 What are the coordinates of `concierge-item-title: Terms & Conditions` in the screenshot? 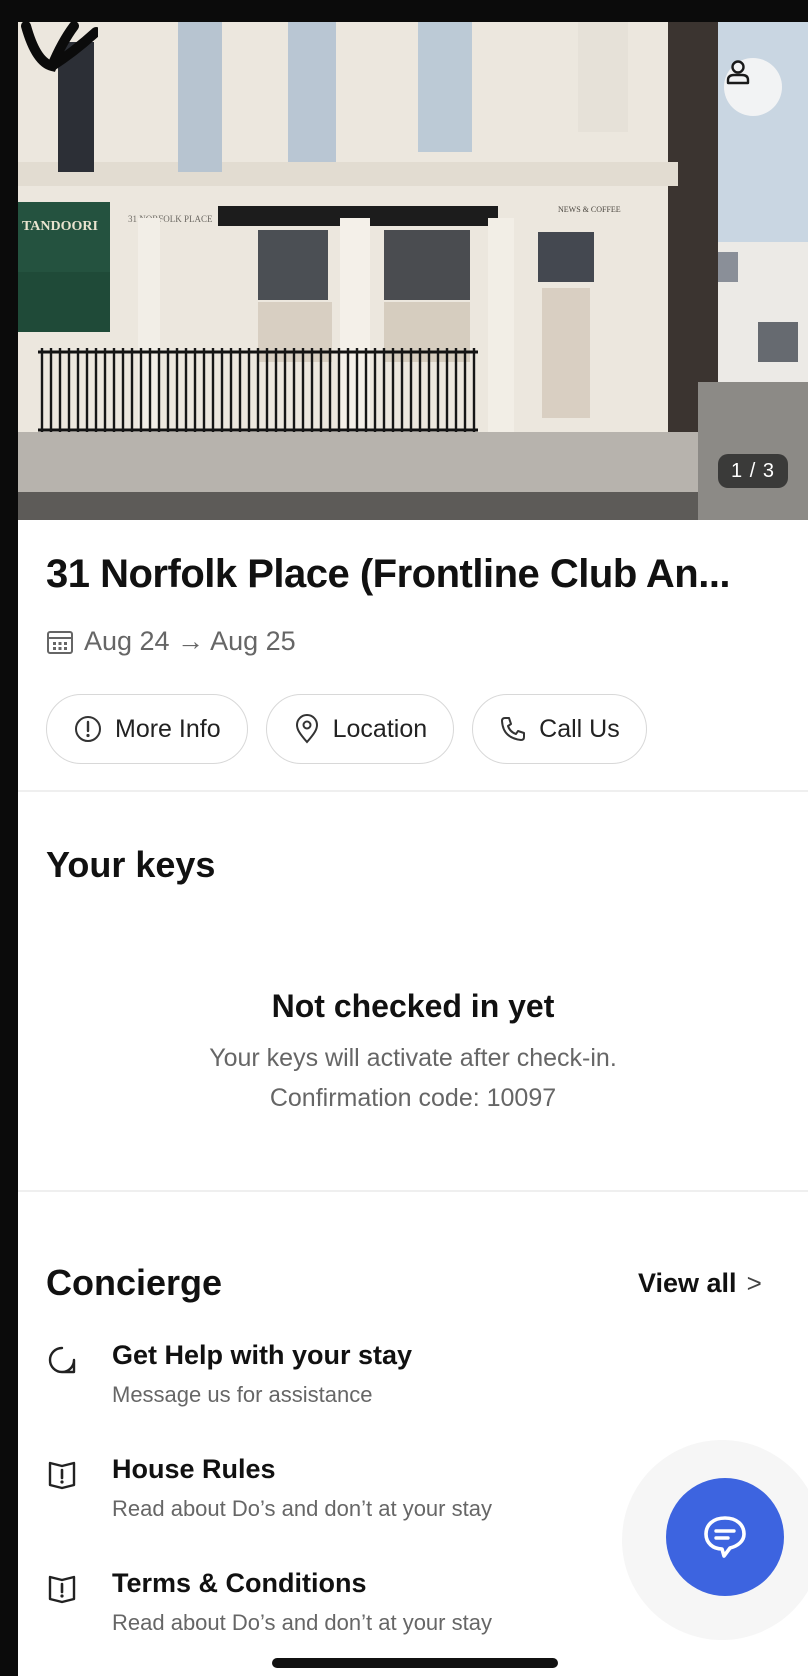 It's located at (239, 1583).